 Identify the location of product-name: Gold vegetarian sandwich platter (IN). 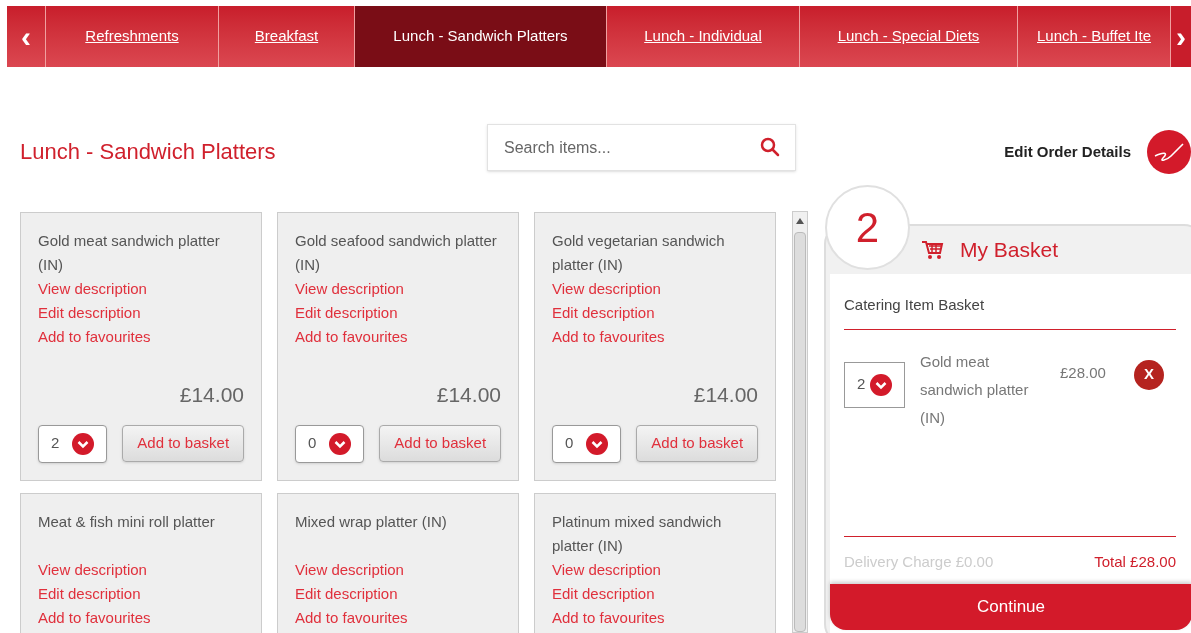
(639, 253).